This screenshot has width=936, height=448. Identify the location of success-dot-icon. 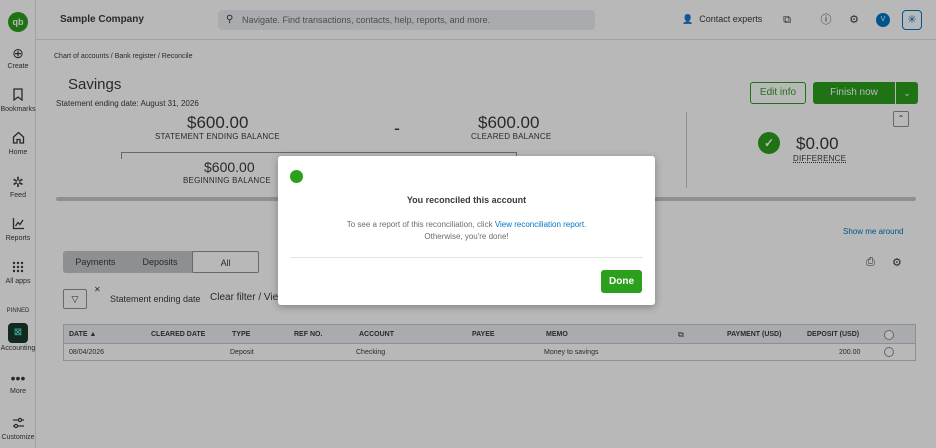
(296, 176).